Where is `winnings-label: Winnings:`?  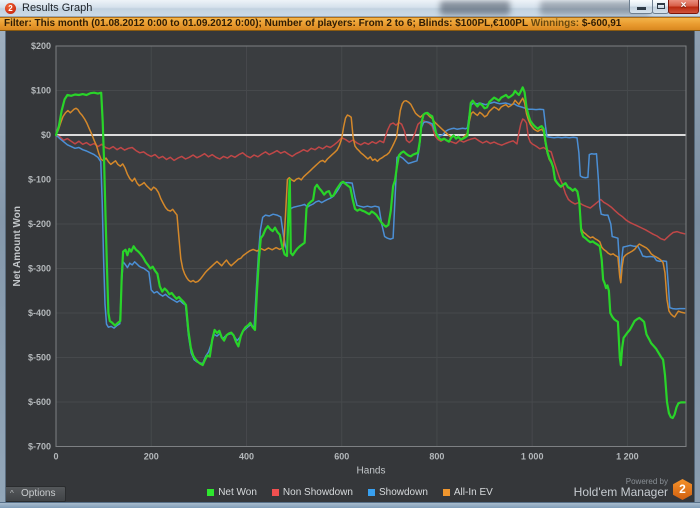 winnings-label: Winnings: is located at coordinates (555, 23).